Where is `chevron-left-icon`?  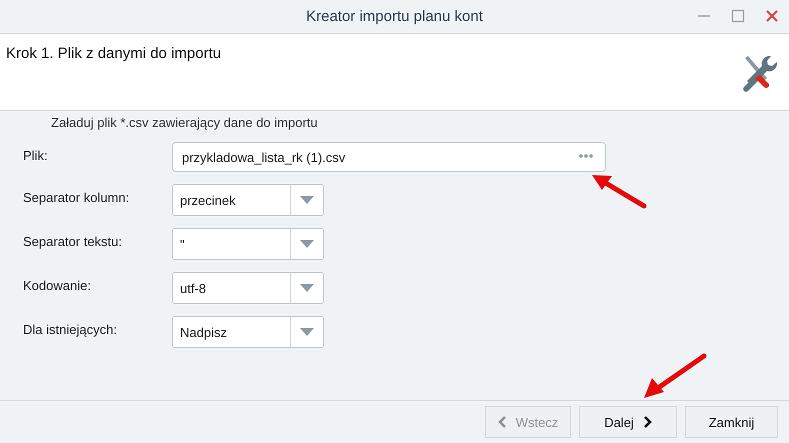
chevron-left-icon is located at coordinates (502, 422).